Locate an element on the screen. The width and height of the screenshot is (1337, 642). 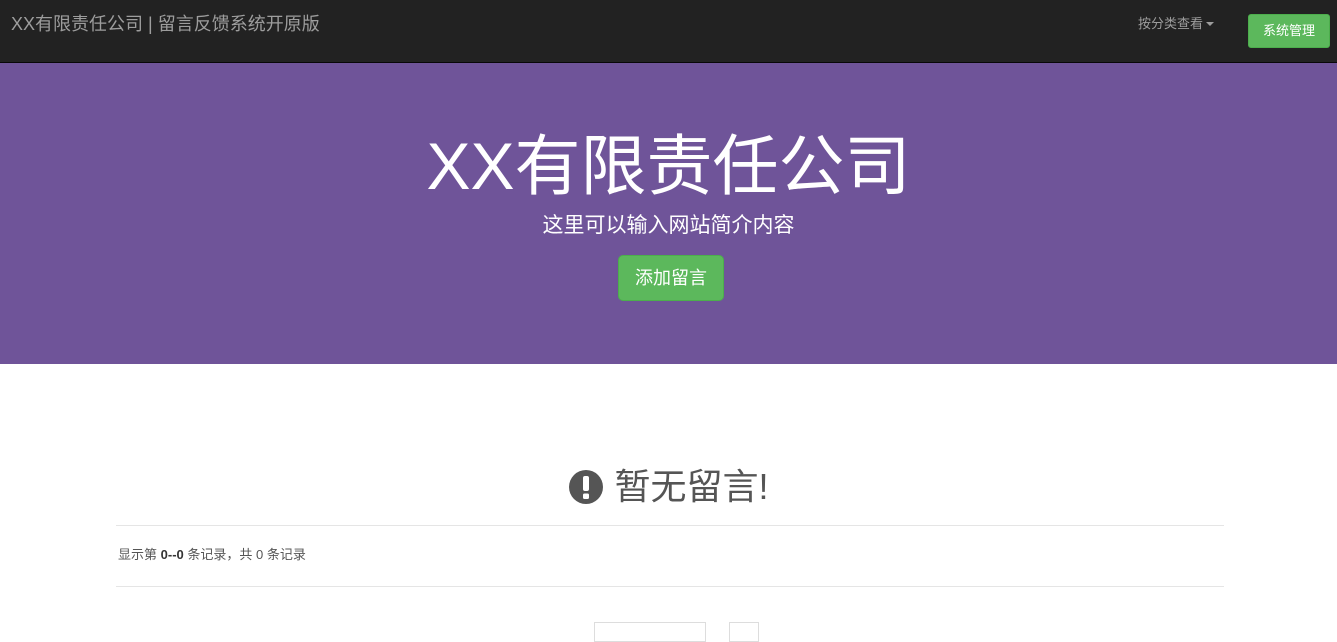
records-summary: 显示第 0--0 条记录，共 0 条记录 is located at coordinates (212, 555).